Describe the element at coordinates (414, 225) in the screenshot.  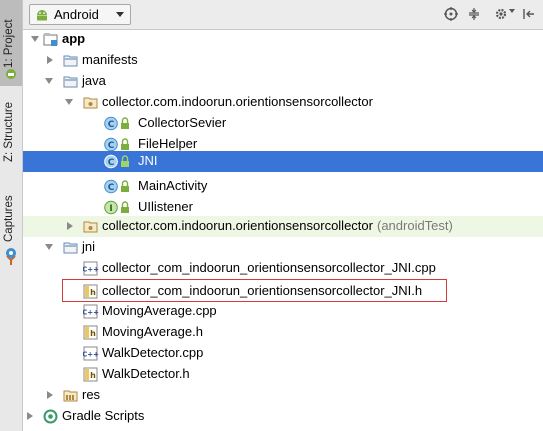
I see `source-set-suffix: (androidTest)` at that location.